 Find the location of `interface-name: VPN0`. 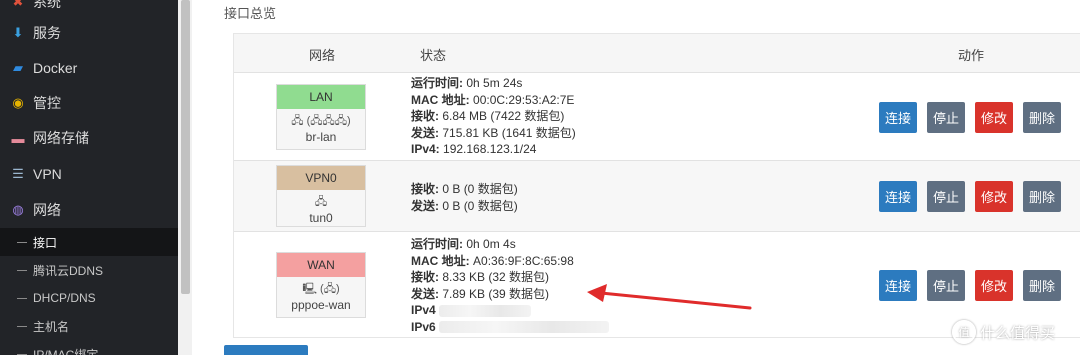

interface-name: VPN0 is located at coordinates (321, 178).